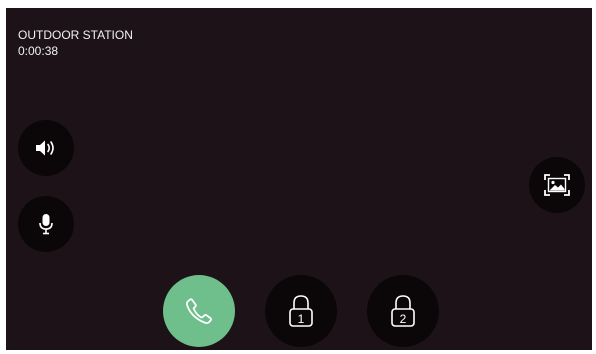 The height and width of the screenshot is (354, 596). I want to click on speaker-icon, so click(45, 148).